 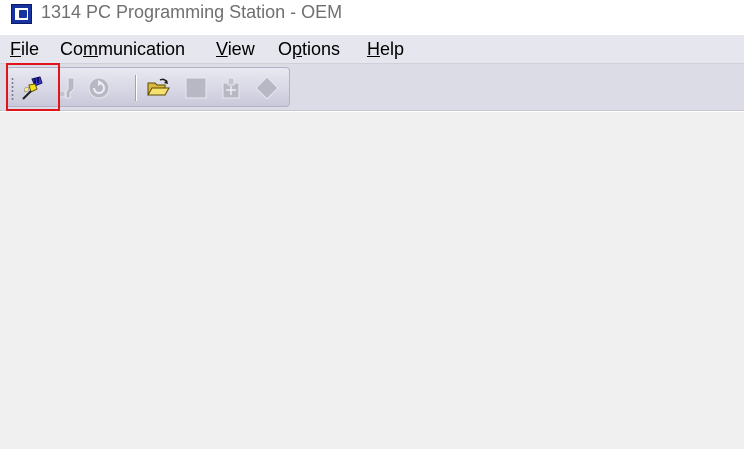 I want to click on toolbar-grip, so click(x=12, y=89).